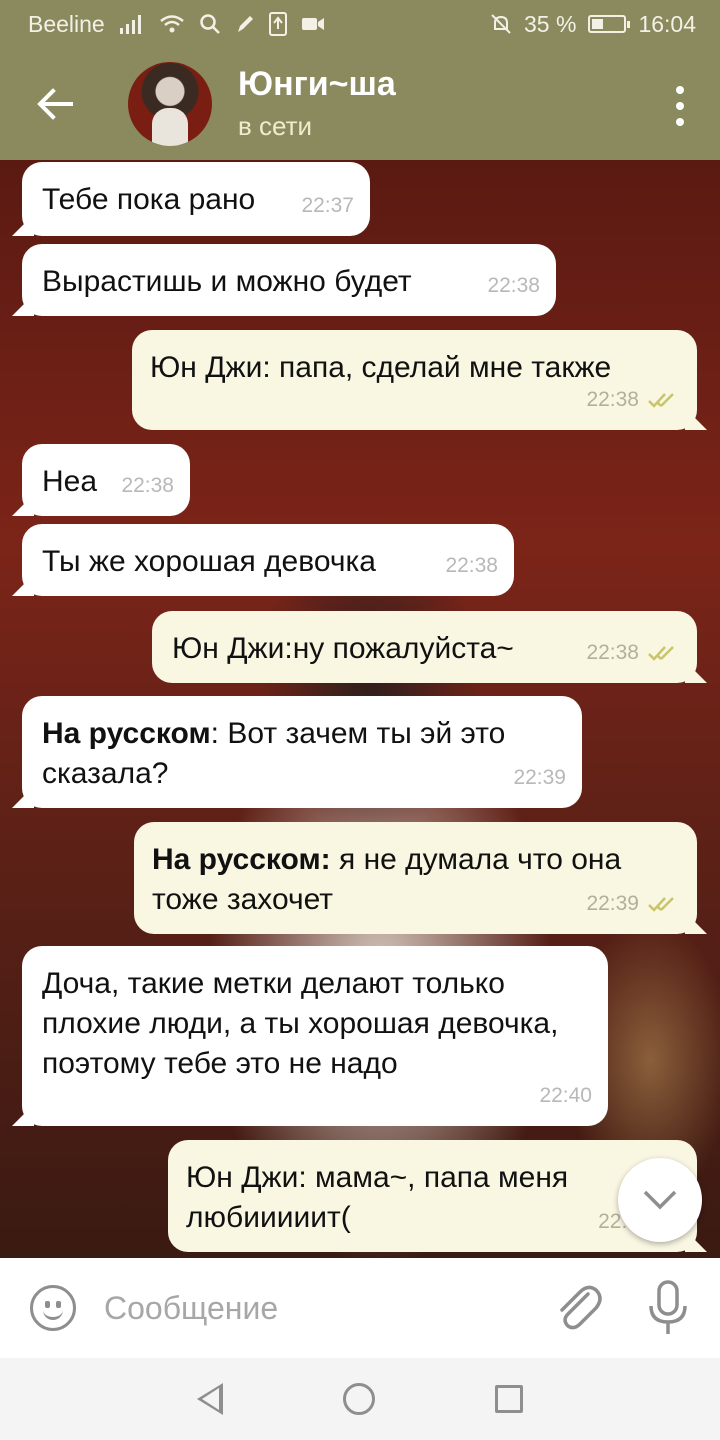  I want to click on microphone-icon, so click(668, 1308).